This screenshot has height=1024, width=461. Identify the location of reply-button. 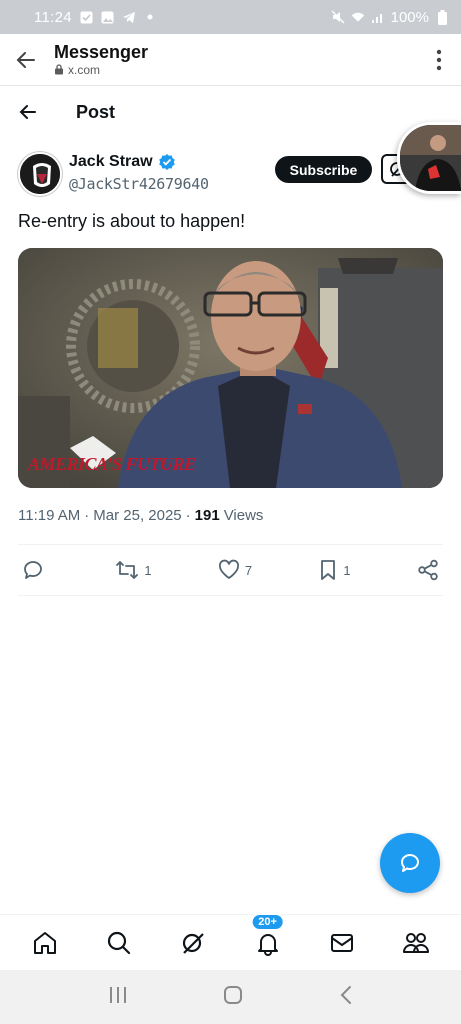
(35, 570).